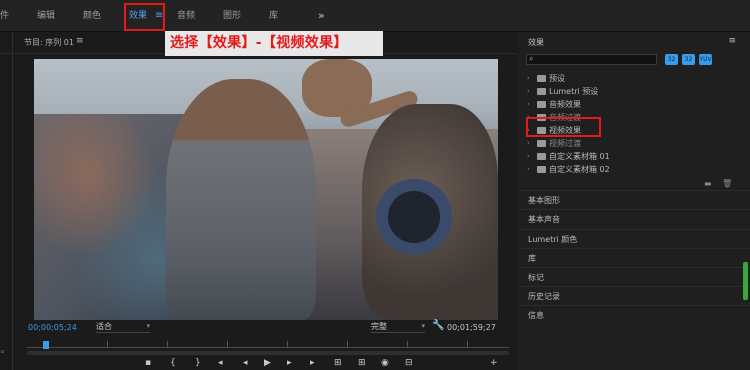 The image size is (750, 370). What do you see at coordinates (312, 364) in the screenshot?
I see `go-to-out-icon: ▸` at bounding box center [312, 364].